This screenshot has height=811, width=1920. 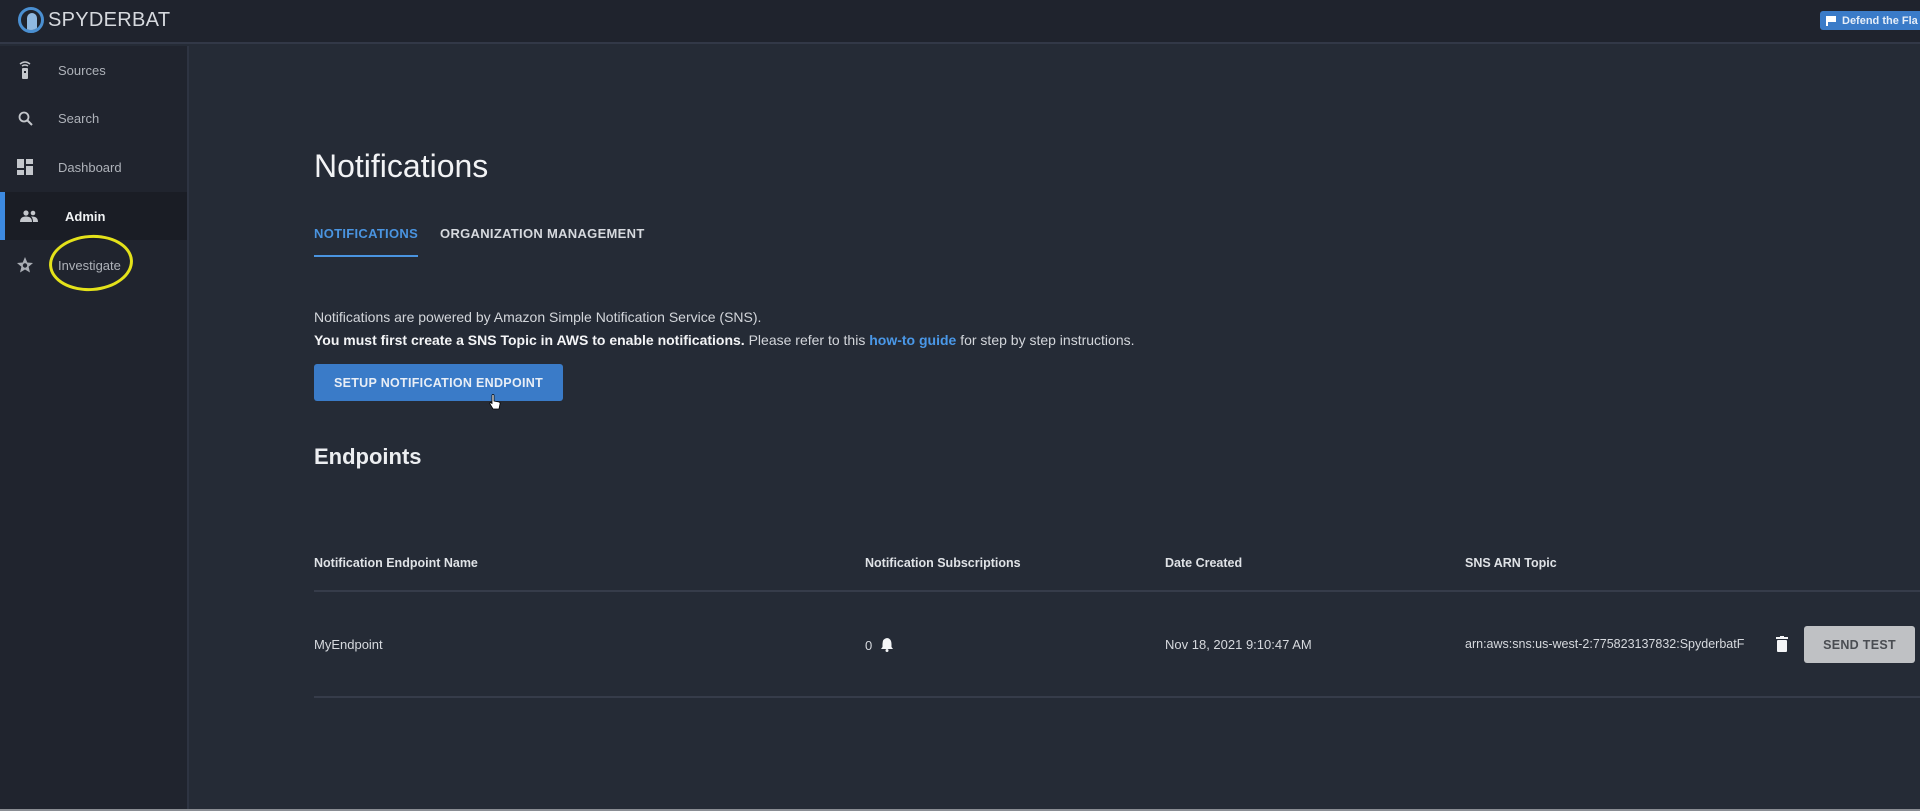 I want to click on search-icon, so click(x=25, y=118).